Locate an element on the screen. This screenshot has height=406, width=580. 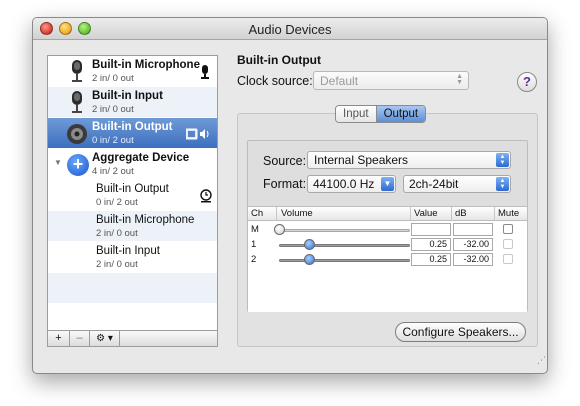
source-value: Internal Speakers is located at coordinates (361, 160).